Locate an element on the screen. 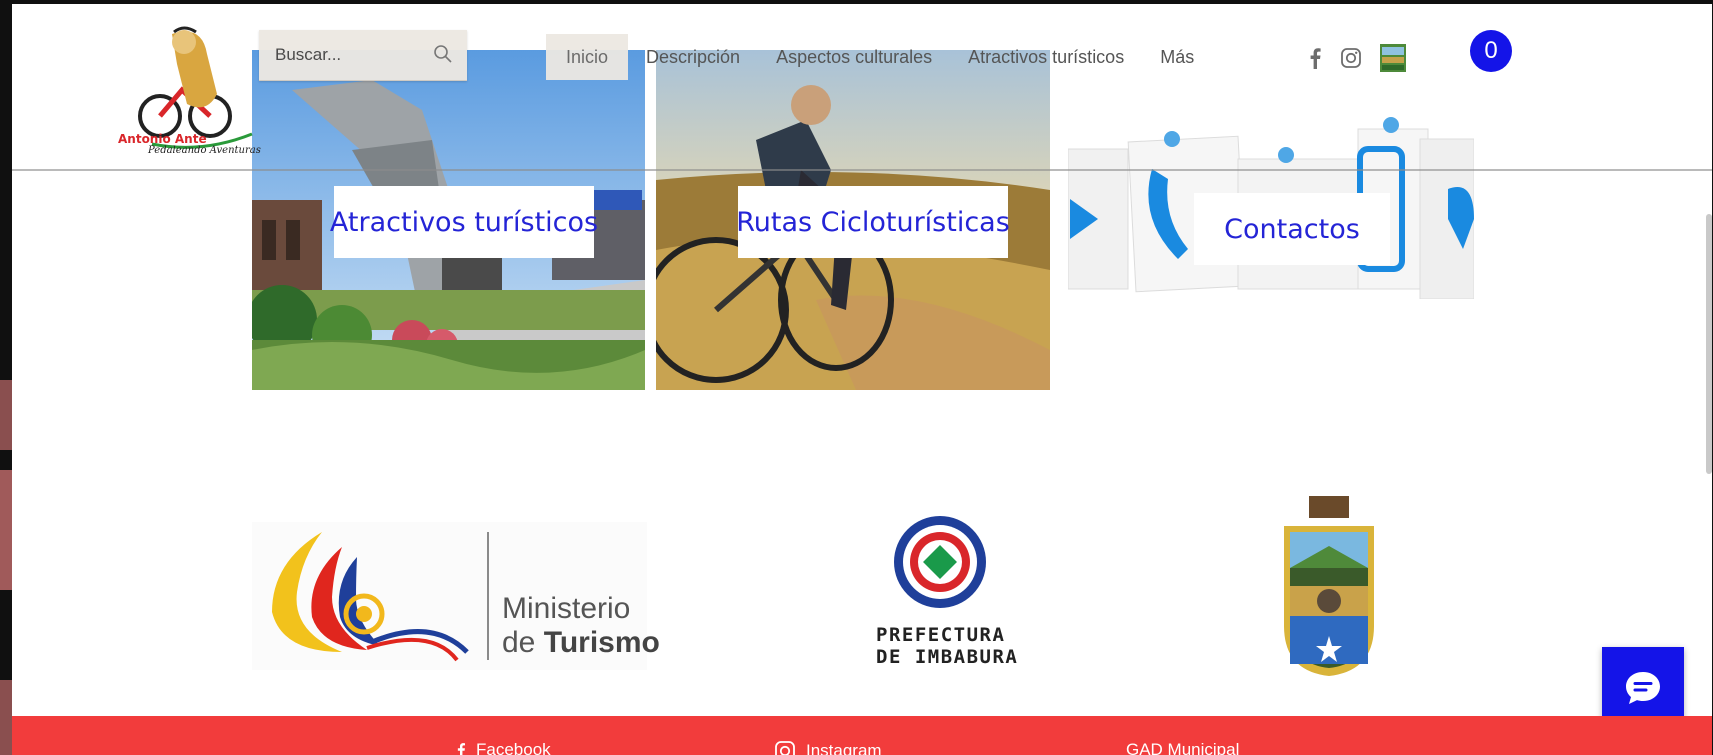 This screenshot has width=1713, height=755. header-divider is located at coordinates (862, 170).